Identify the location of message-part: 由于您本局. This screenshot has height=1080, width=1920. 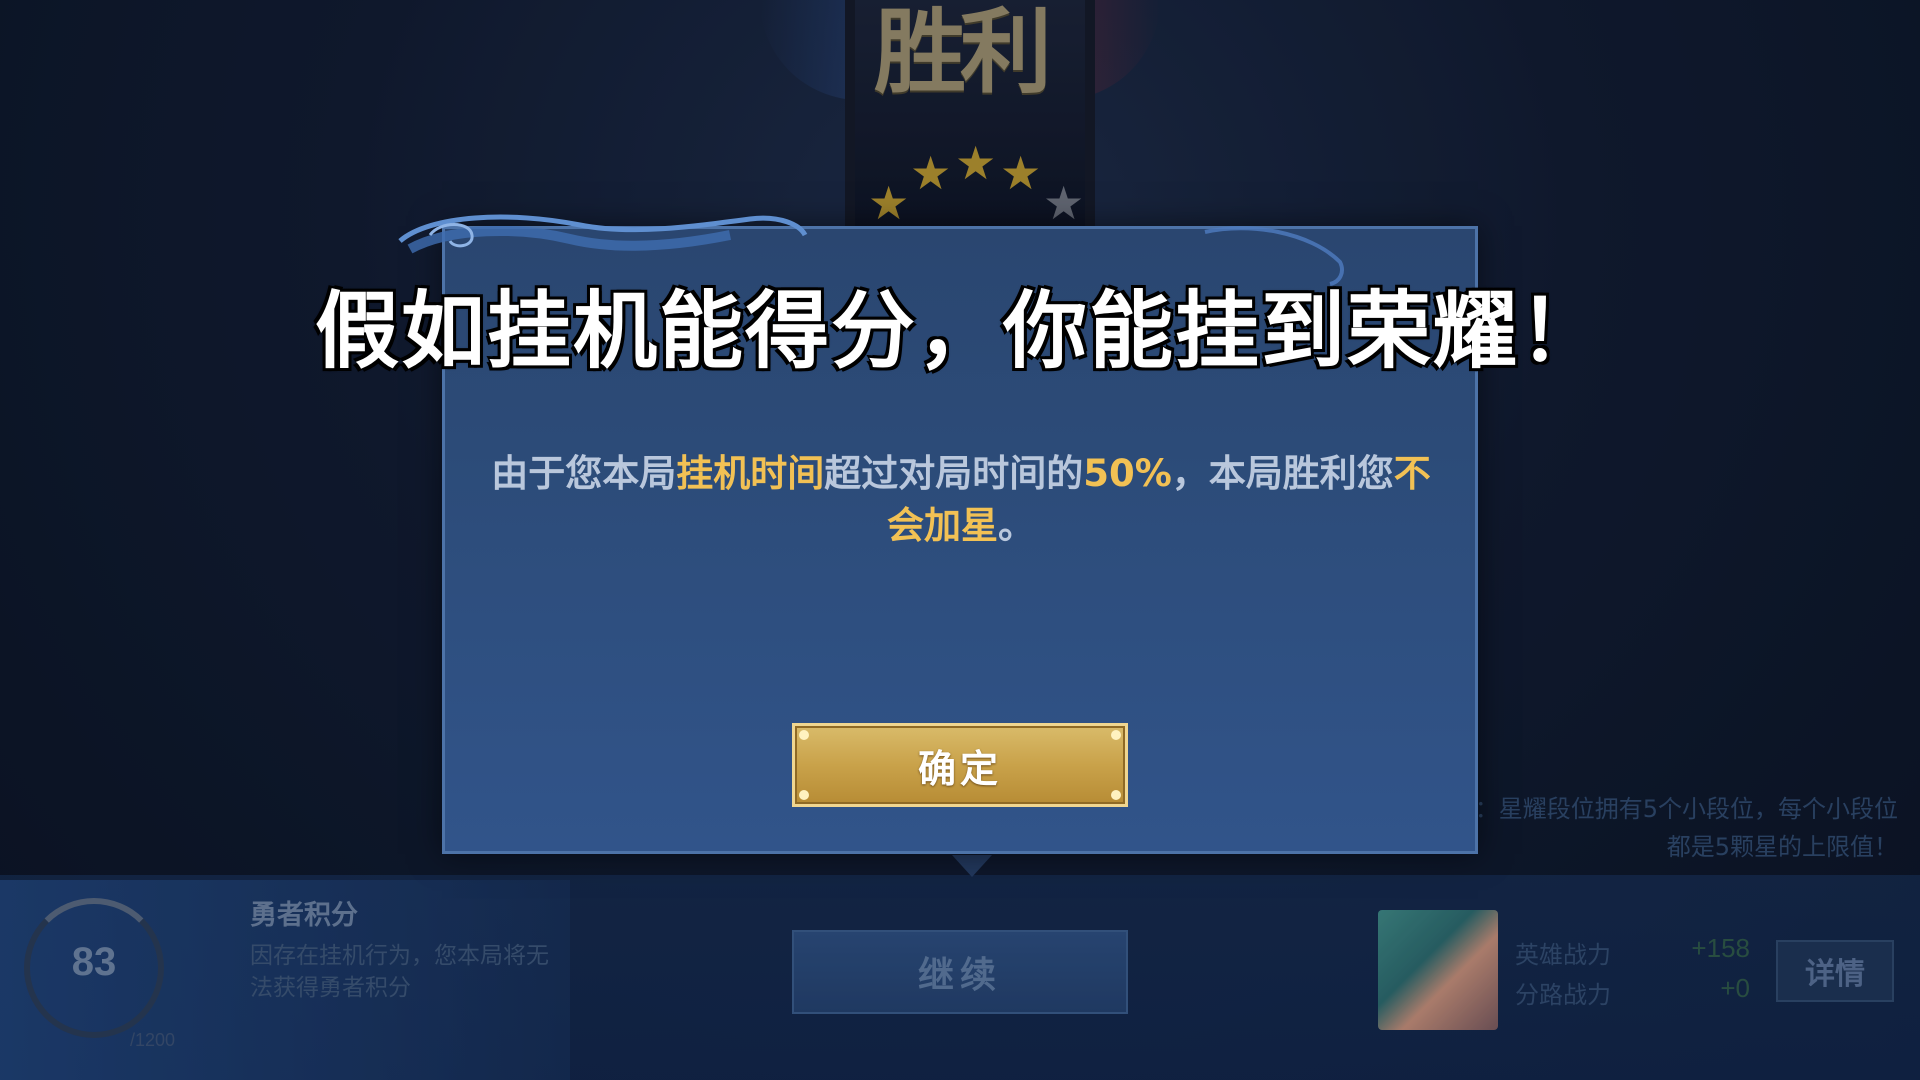
(584, 473).